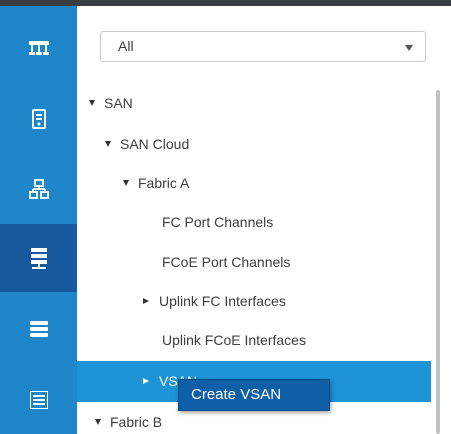 Image resolution: width=451 pixels, height=434 pixels. I want to click on network-tree-icon, so click(38, 48).